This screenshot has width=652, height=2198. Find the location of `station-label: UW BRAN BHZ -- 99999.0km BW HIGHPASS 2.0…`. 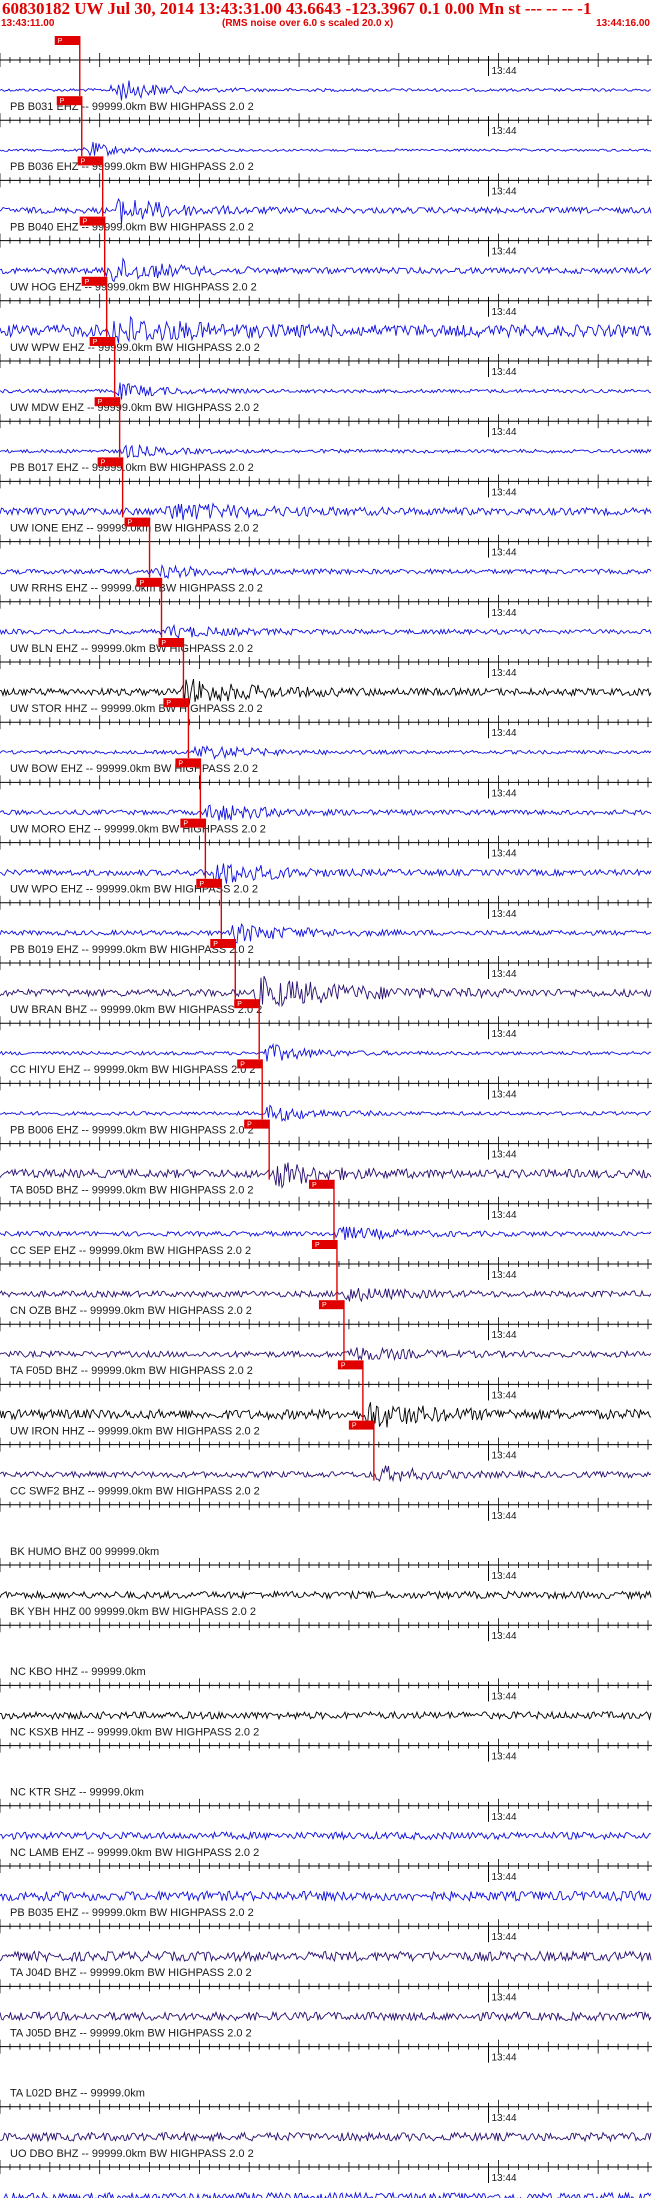

station-label: UW BRAN BHZ -- 99999.0km BW HIGHPASS 2.0… is located at coordinates (136, 1010).